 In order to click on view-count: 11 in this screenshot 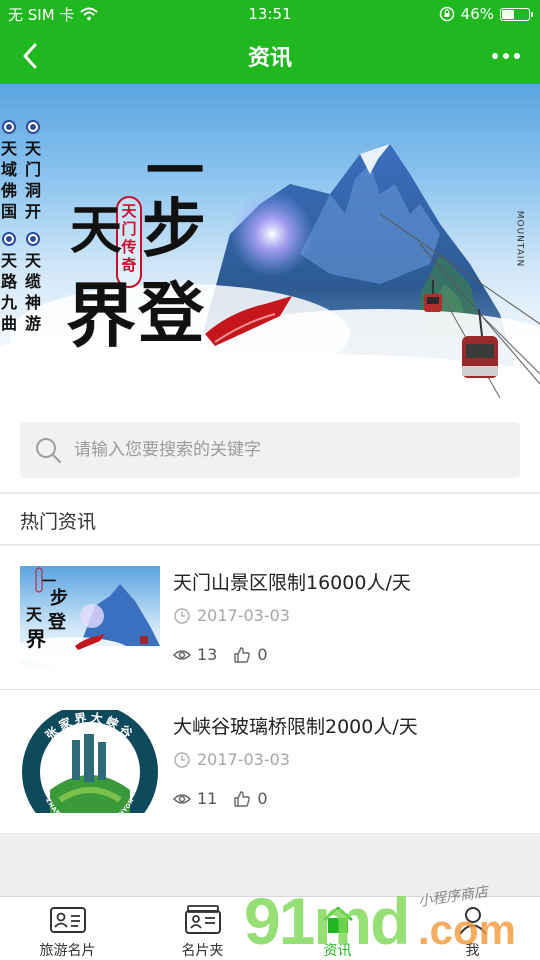, I will do `click(207, 798)`.